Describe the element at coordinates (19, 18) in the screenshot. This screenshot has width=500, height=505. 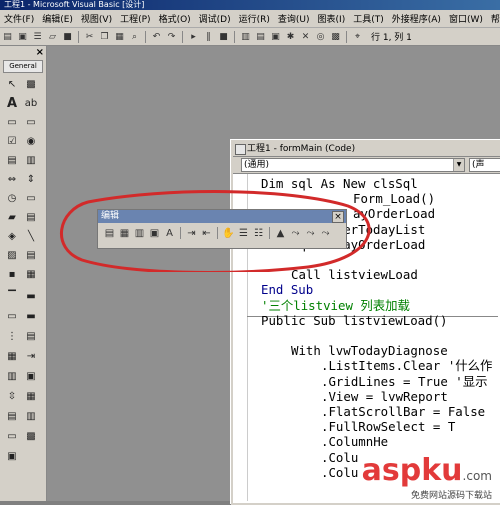
I see `menu-file: 文件(F)` at that location.